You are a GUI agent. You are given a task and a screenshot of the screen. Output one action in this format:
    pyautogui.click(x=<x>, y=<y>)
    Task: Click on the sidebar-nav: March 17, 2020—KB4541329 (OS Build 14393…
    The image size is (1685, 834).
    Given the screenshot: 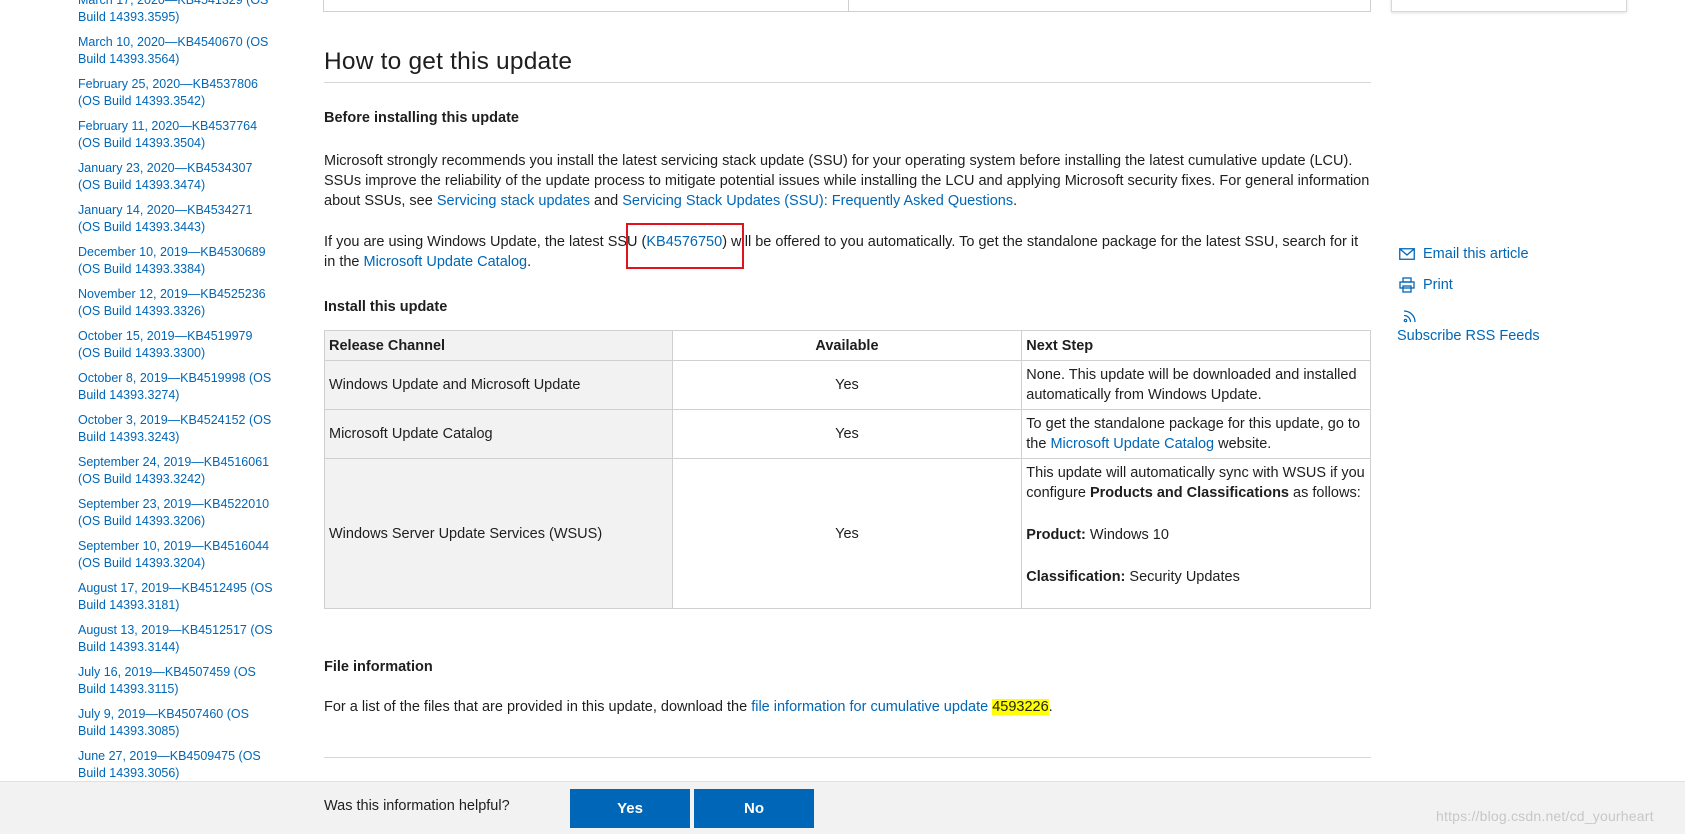 What is the action you would take?
    pyautogui.click(x=180, y=391)
    